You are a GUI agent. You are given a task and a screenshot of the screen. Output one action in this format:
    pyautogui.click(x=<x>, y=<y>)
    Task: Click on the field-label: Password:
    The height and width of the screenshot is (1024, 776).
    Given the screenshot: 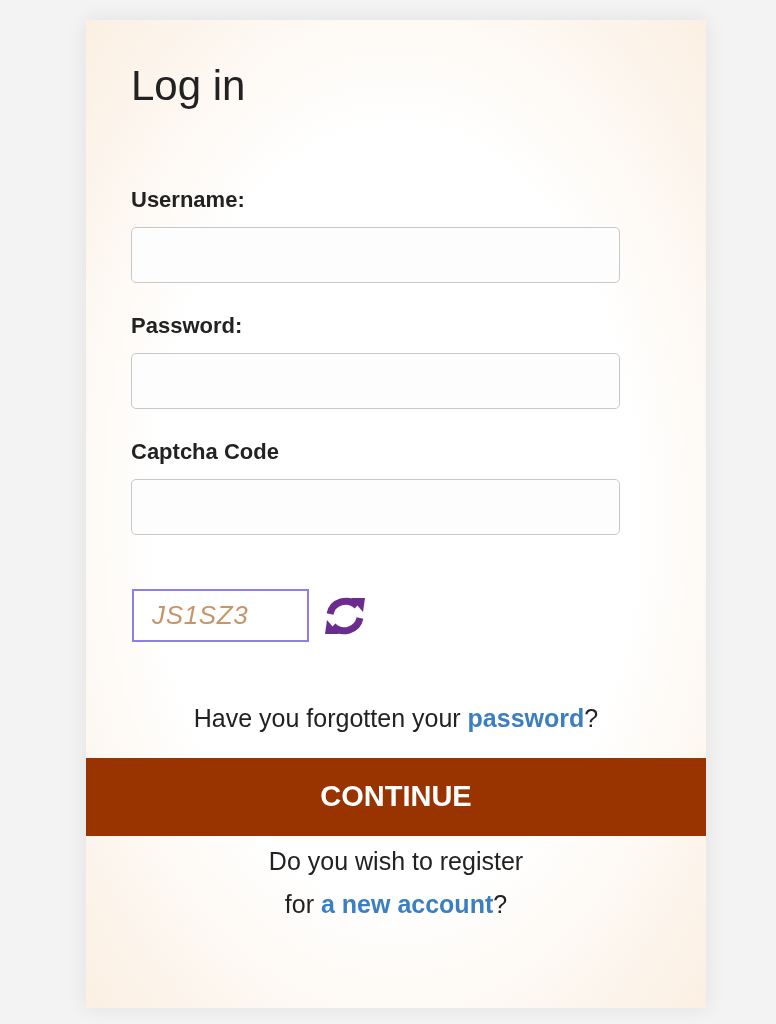 What is the action you would take?
    pyautogui.click(x=187, y=326)
    